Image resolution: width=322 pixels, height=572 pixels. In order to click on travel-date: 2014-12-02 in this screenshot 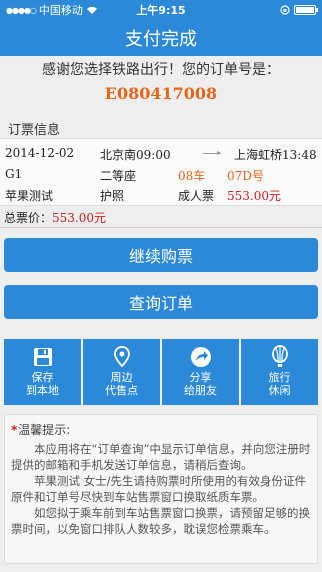, I will do `click(40, 153)`.